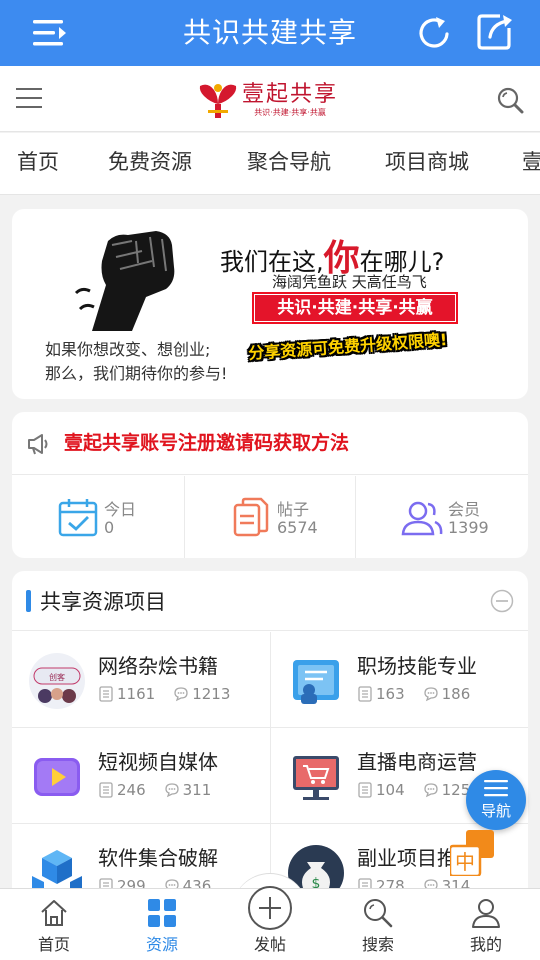 The width and height of the screenshot is (540, 960). What do you see at coordinates (464, 509) in the screenshot?
I see `stat-members-label: 会员` at bounding box center [464, 509].